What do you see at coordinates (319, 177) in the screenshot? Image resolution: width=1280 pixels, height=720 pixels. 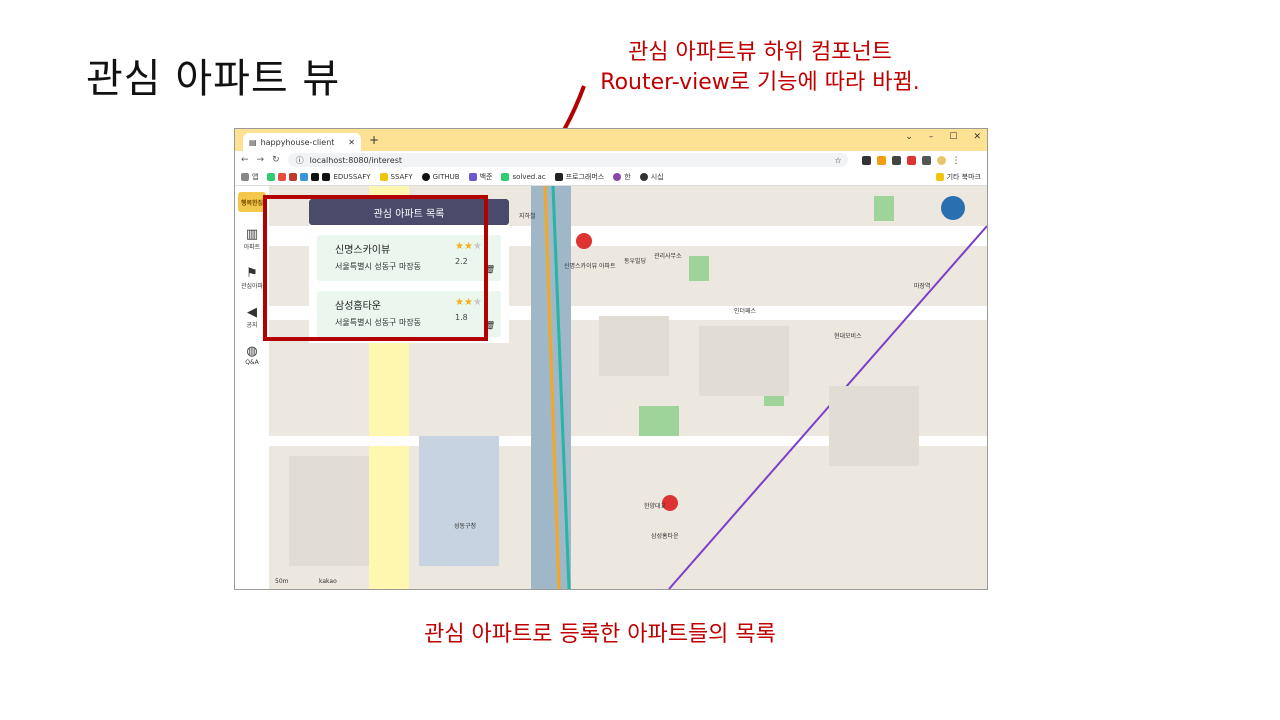 I see `bookmark-item: EDUSSAFY` at bounding box center [319, 177].